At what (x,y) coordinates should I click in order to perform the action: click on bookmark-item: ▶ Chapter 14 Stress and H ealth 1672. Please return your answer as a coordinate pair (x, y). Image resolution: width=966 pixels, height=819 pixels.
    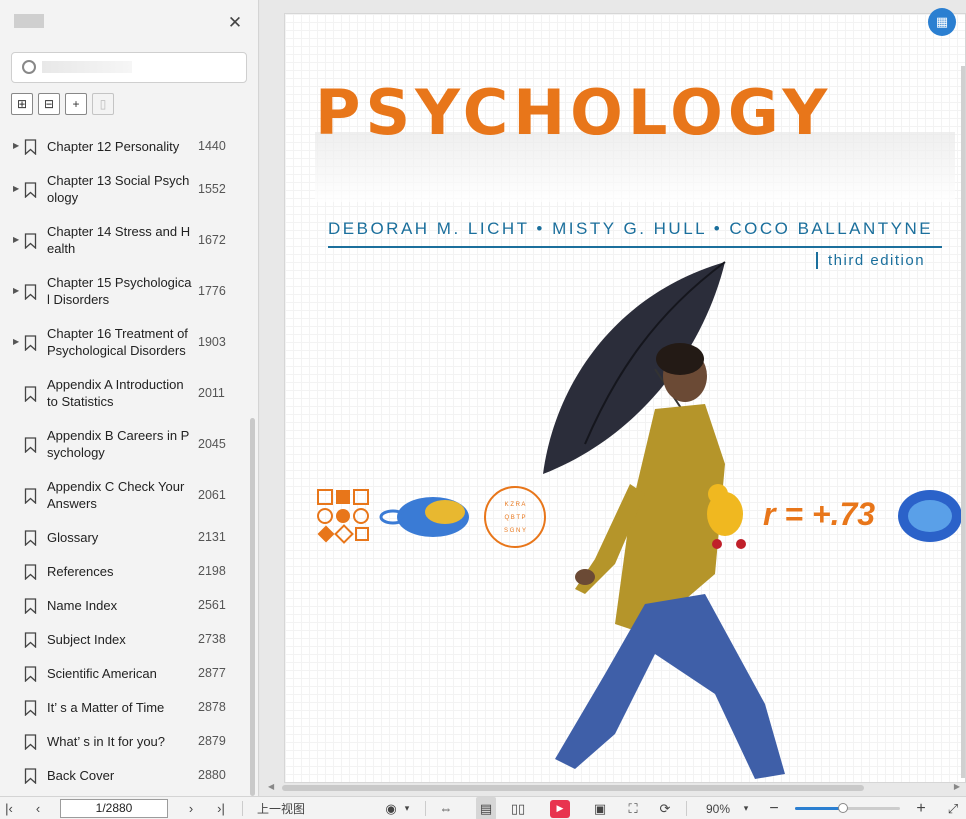
    Looking at the image, I should click on (125, 240).